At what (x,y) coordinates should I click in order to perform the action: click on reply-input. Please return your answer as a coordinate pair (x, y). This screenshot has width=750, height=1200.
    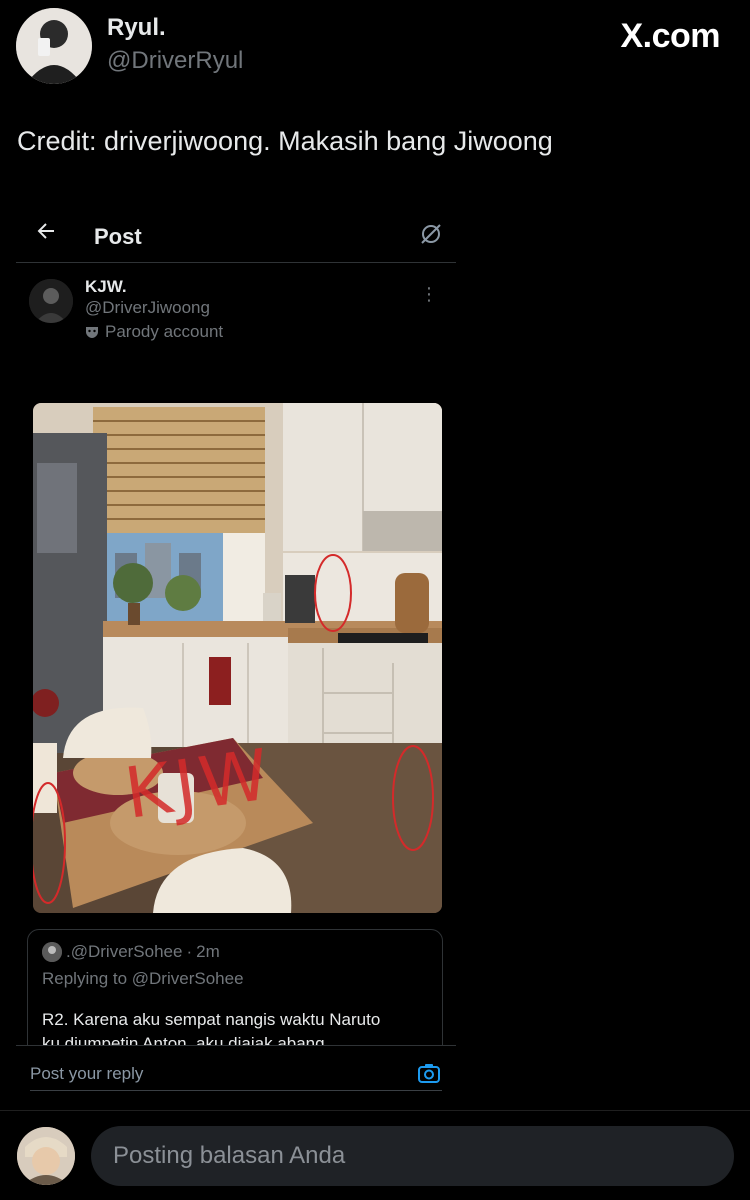
    Looking at the image, I should click on (412, 1156).